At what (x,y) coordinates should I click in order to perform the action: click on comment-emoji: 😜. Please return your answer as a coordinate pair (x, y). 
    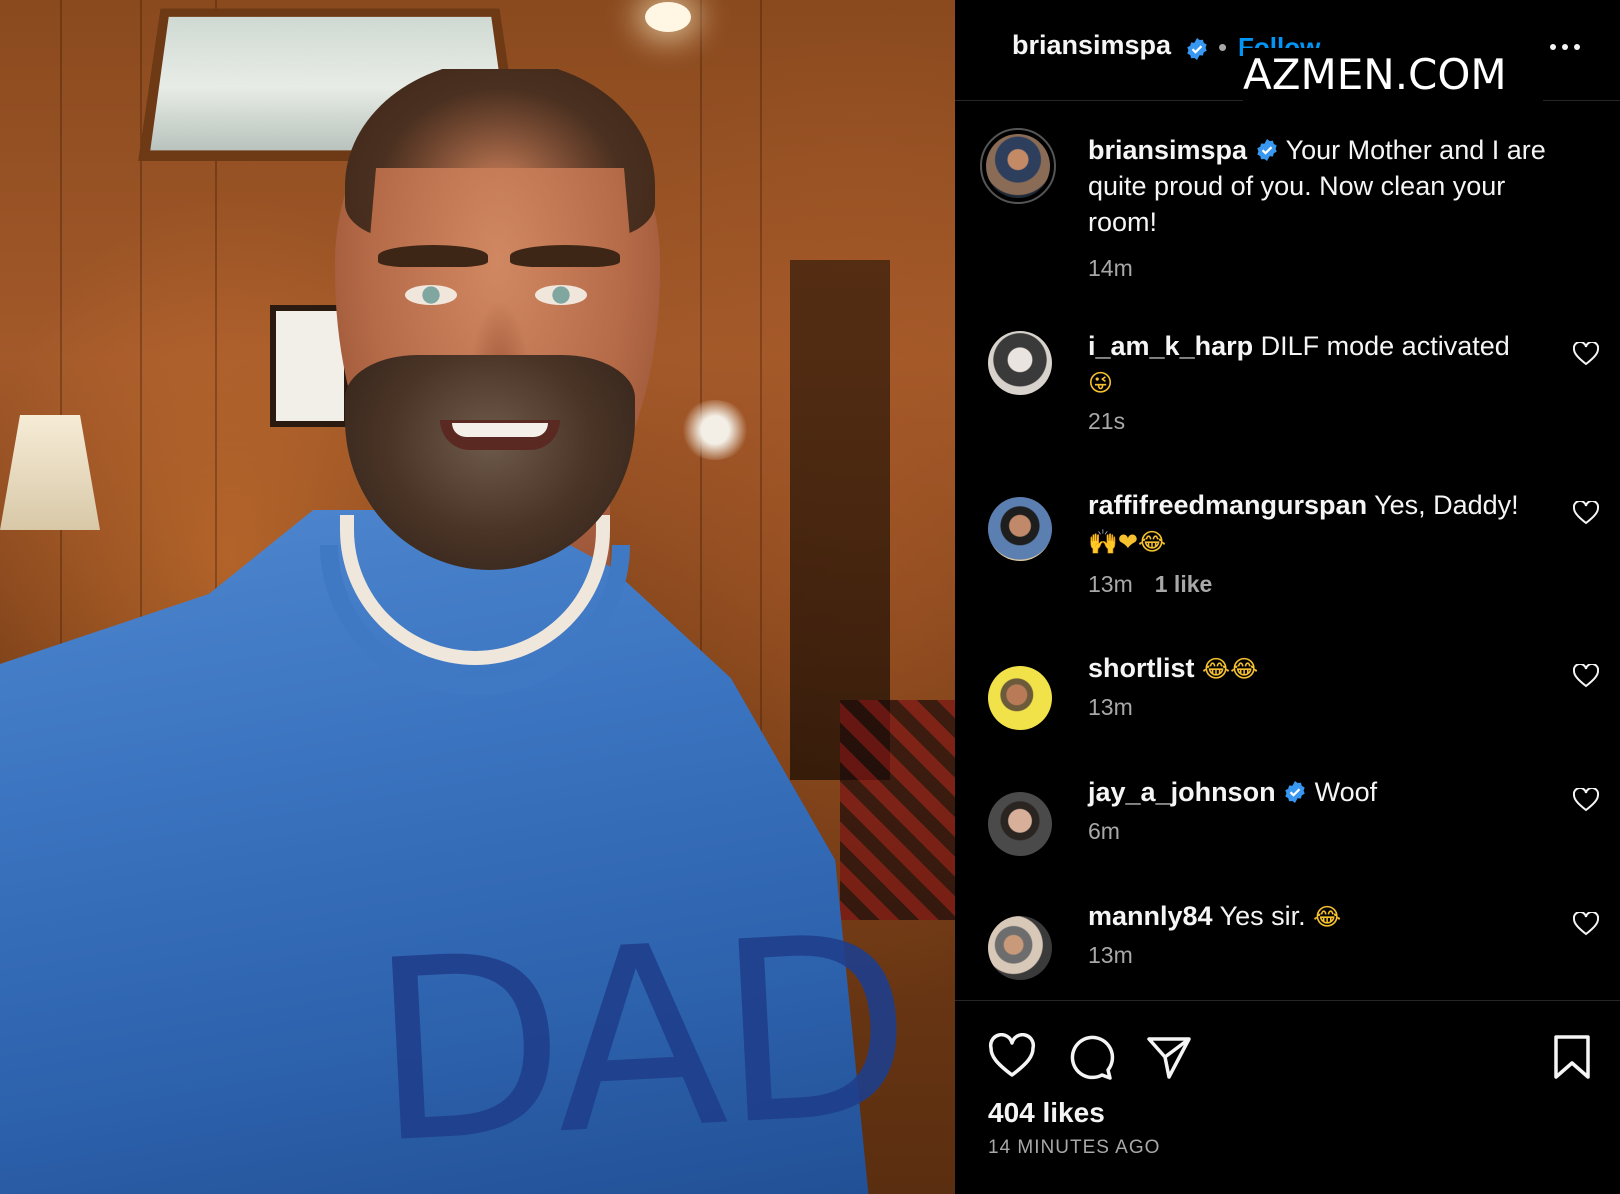
    Looking at the image, I should click on (1101, 383).